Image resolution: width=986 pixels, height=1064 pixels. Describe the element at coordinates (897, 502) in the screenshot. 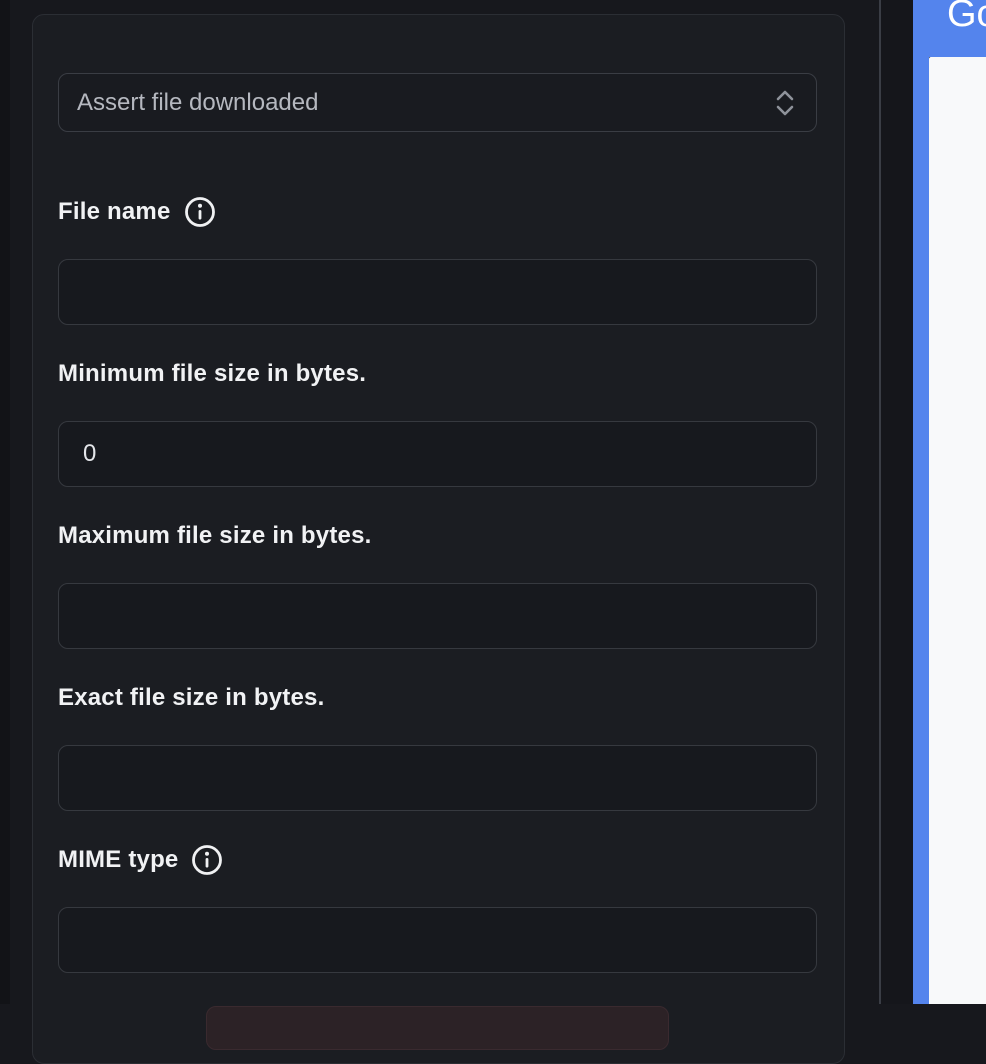

I see `preview-gutter` at that location.